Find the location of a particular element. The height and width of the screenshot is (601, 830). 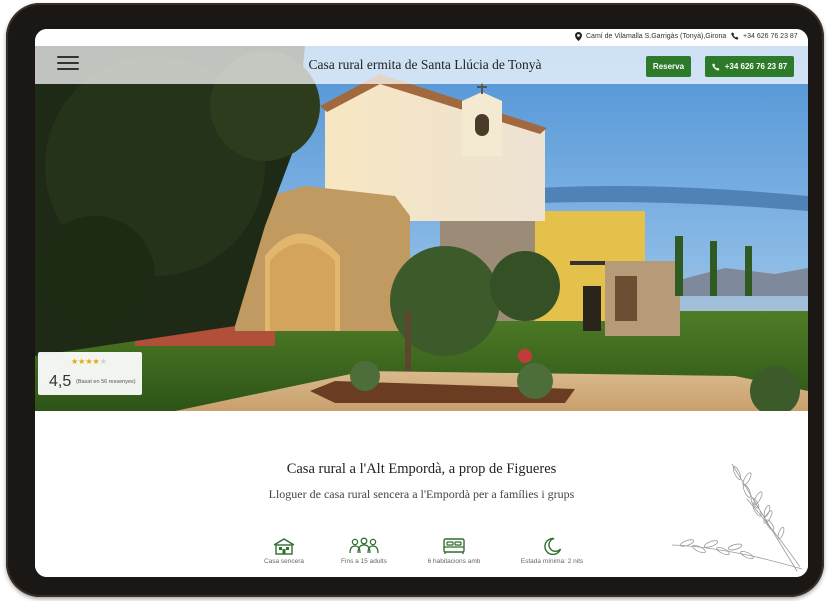

feature-rooms: 6 habitacions amb is located at coordinates (454, 551).